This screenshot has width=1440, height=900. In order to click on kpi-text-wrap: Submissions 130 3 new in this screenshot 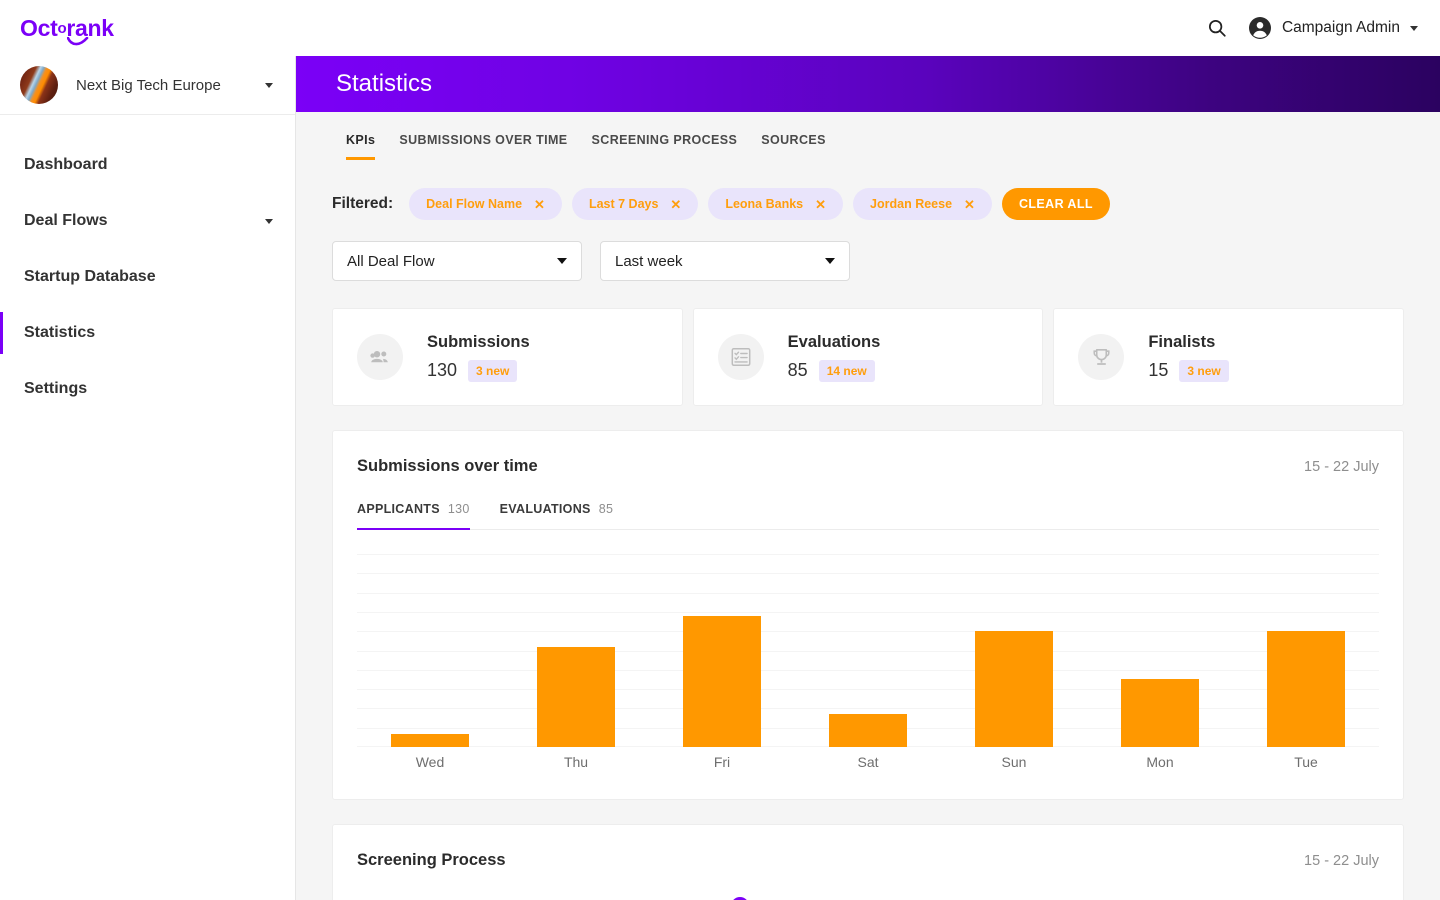, I will do `click(478, 357)`.